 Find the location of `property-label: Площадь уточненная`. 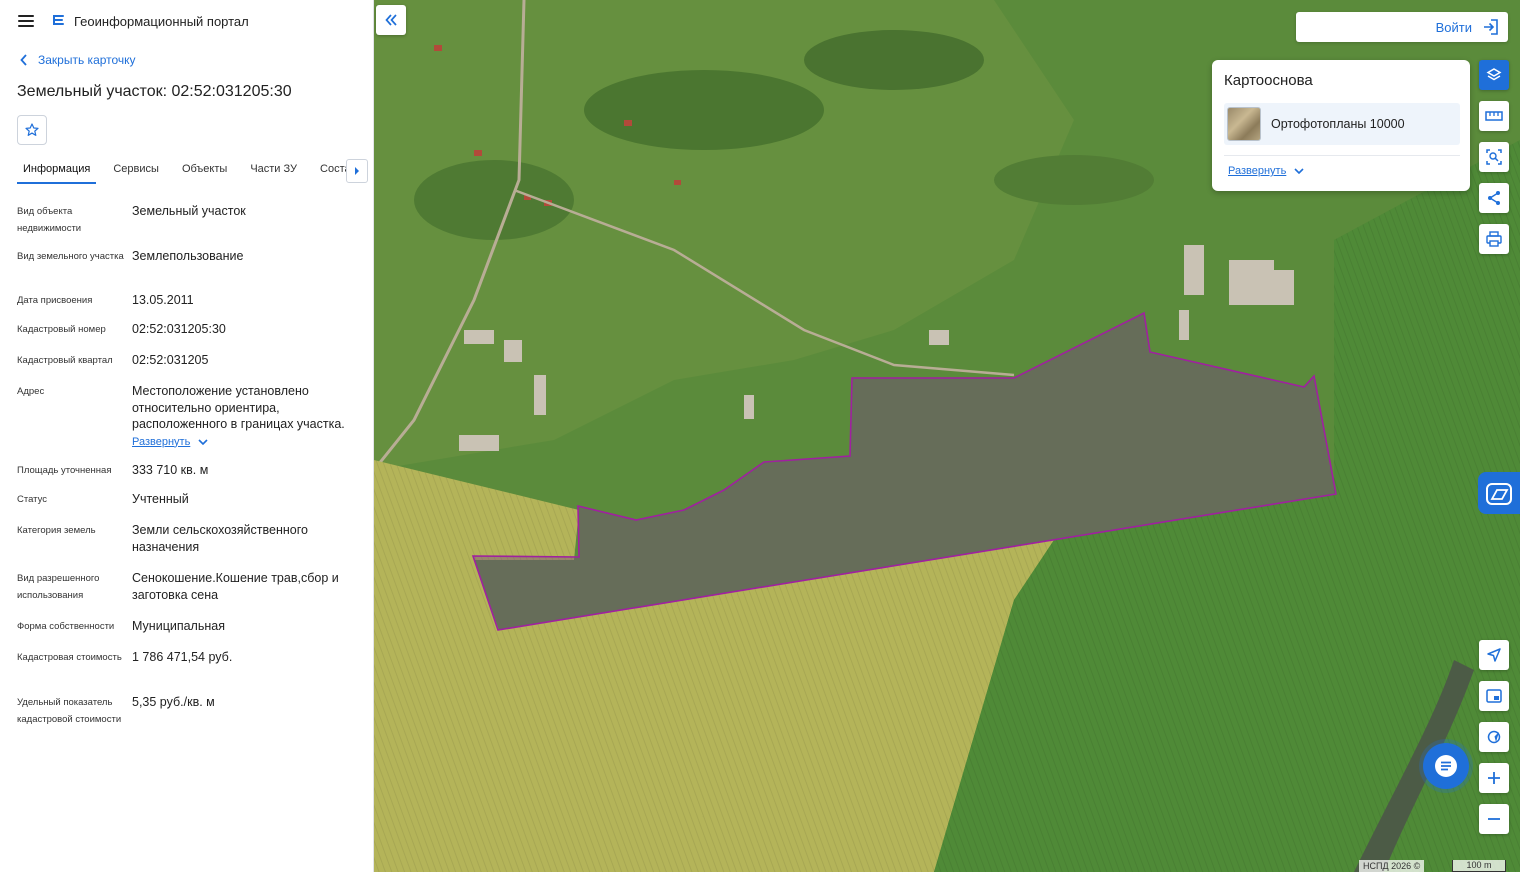

property-label: Площадь уточненная is located at coordinates (64, 470).